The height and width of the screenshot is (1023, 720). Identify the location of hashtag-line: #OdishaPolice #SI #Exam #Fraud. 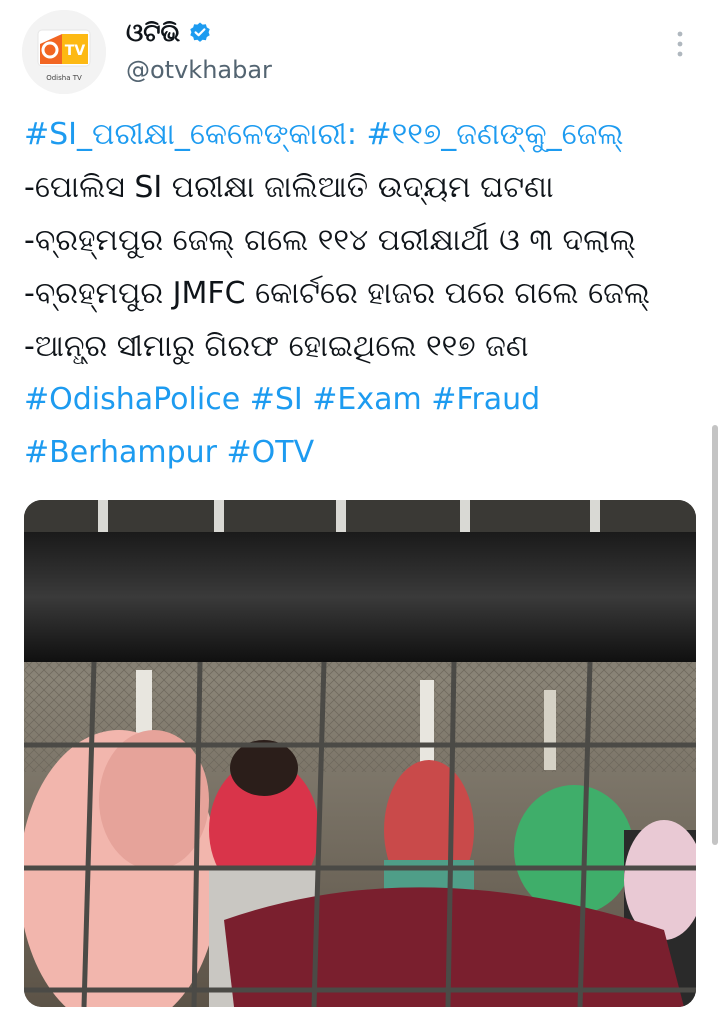
(359, 399).